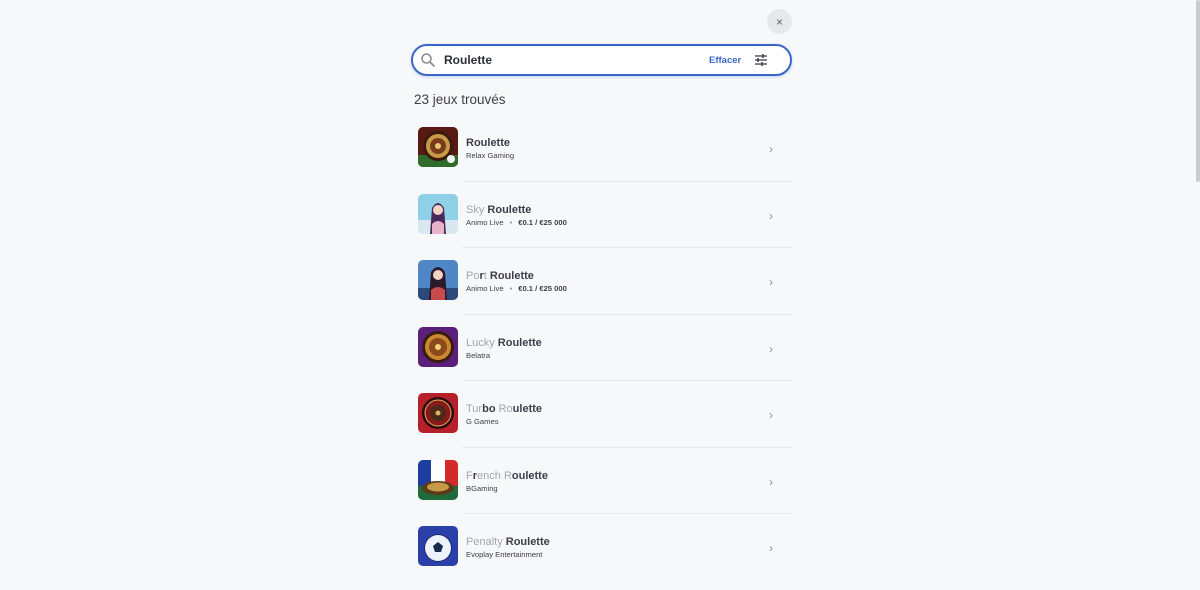 This screenshot has width=1200, height=590. I want to click on game-subtitle: Belatra, so click(478, 355).